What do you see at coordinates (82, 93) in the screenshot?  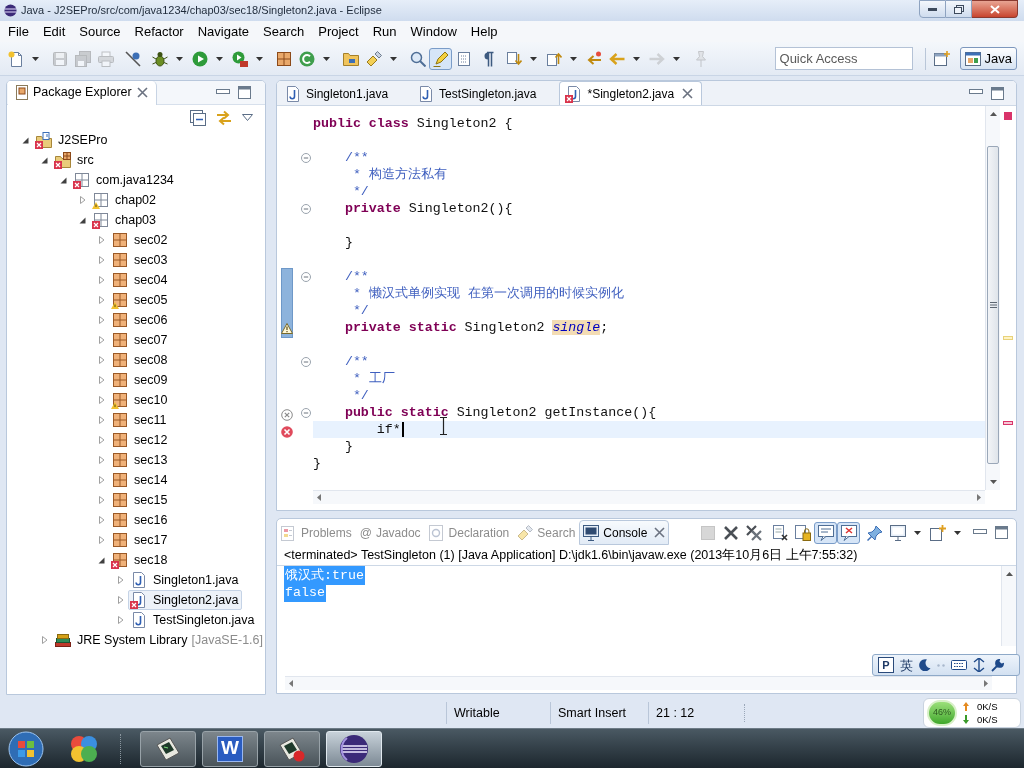 I see `view-tab: Package Explorer` at bounding box center [82, 93].